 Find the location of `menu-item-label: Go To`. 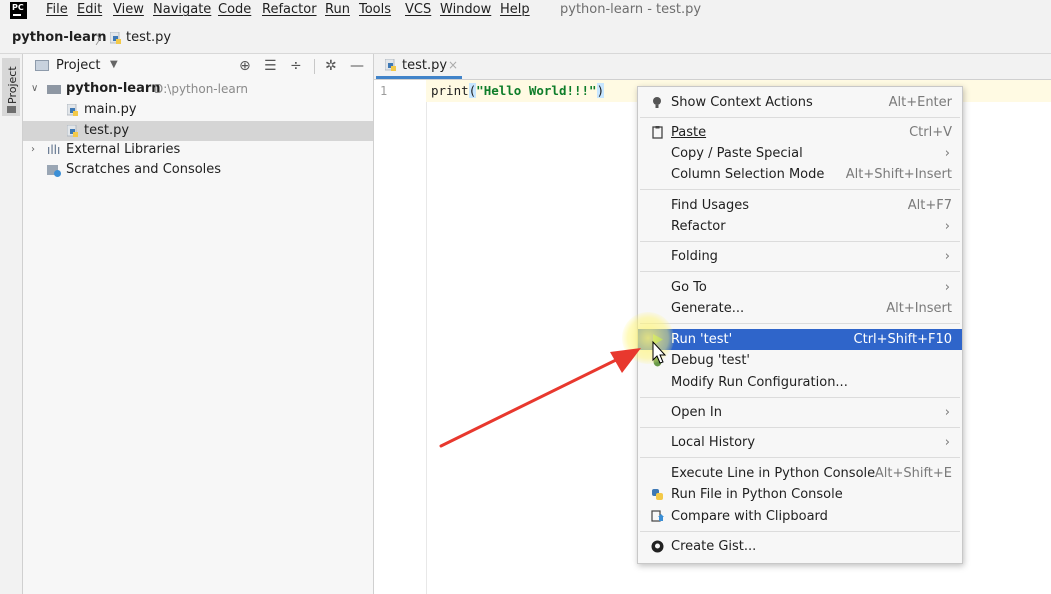

menu-item-label: Go To is located at coordinates (689, 287).